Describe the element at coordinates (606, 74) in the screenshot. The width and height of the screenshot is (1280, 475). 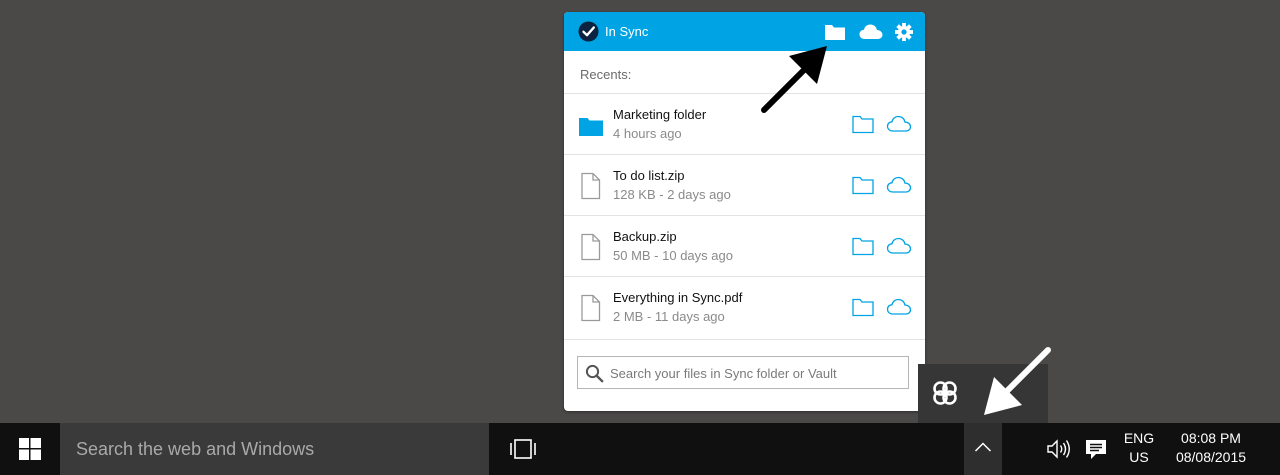
I see `recents-label: Recents:` at that location.